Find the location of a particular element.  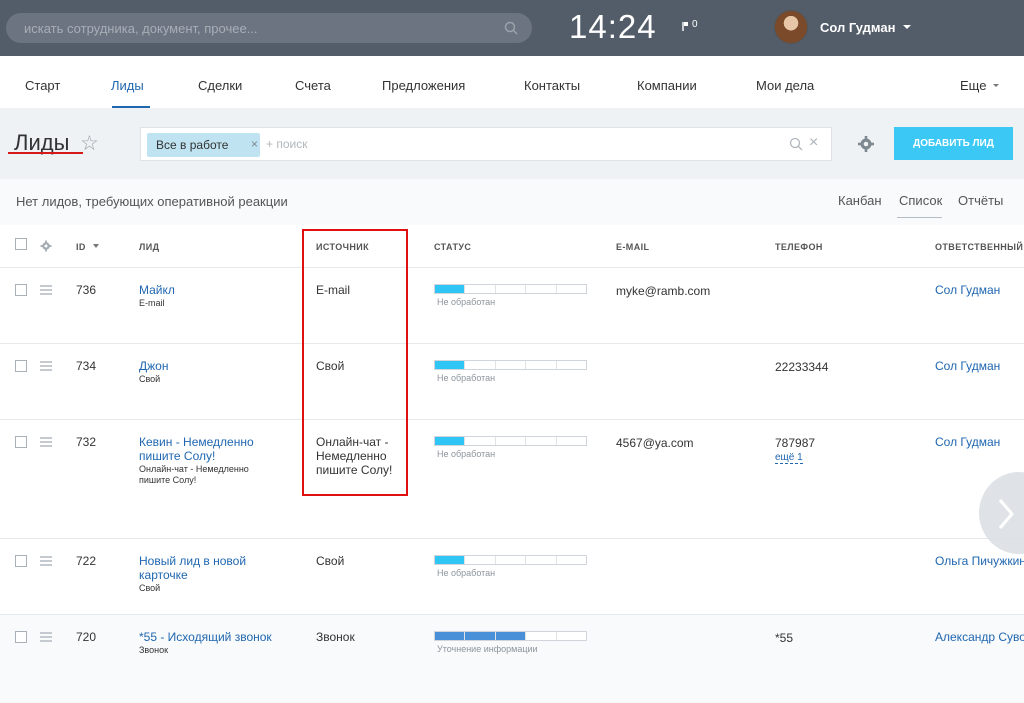

lead-name-link: *55 - Исходящий звонок is located at coordinates (214, 637).